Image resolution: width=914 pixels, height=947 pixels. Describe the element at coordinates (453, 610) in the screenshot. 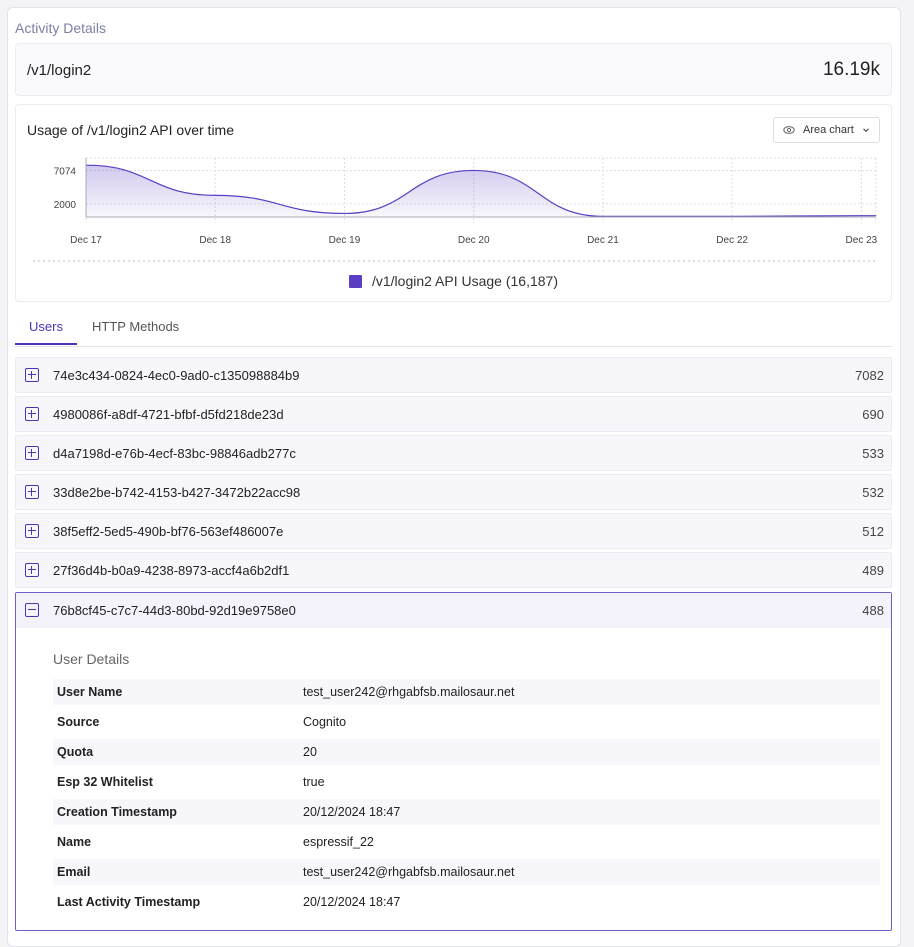

I see `expanded-user-header: 76b8cf45-c7c7-44d3-80bd-92d19e9758e0 488` at that location.